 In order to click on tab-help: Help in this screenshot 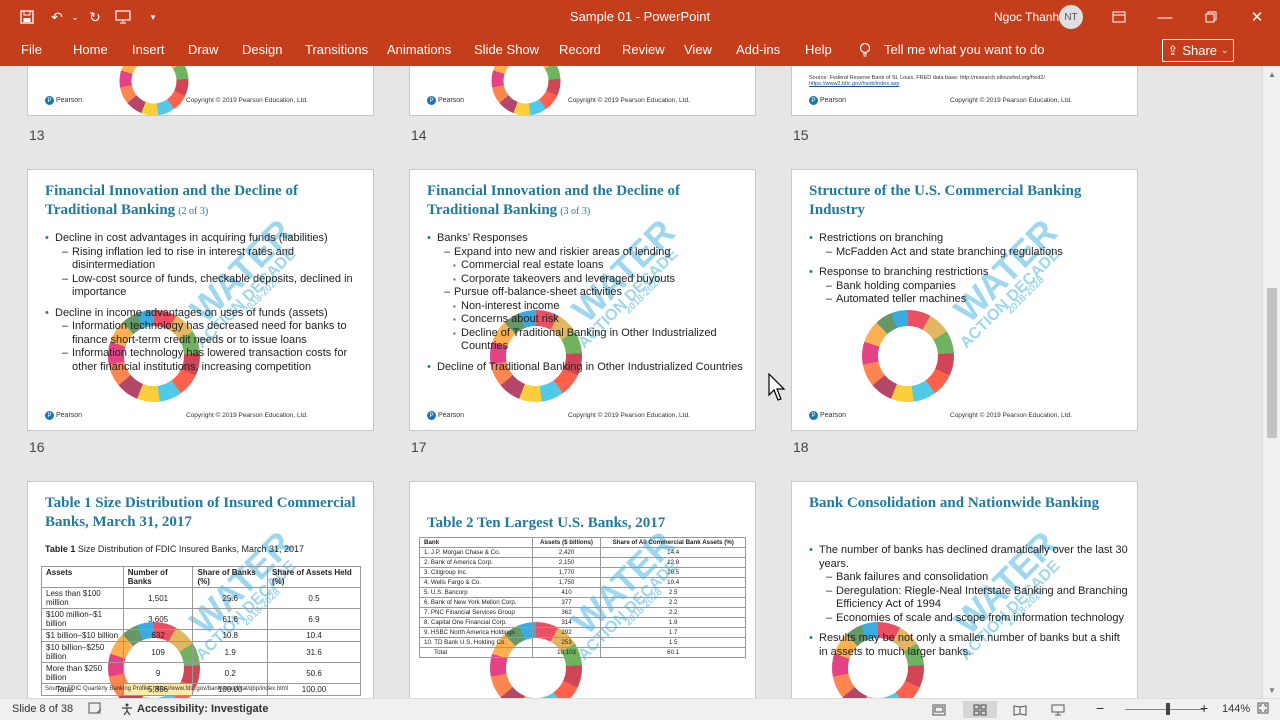, I will do `click(818, 49)`.